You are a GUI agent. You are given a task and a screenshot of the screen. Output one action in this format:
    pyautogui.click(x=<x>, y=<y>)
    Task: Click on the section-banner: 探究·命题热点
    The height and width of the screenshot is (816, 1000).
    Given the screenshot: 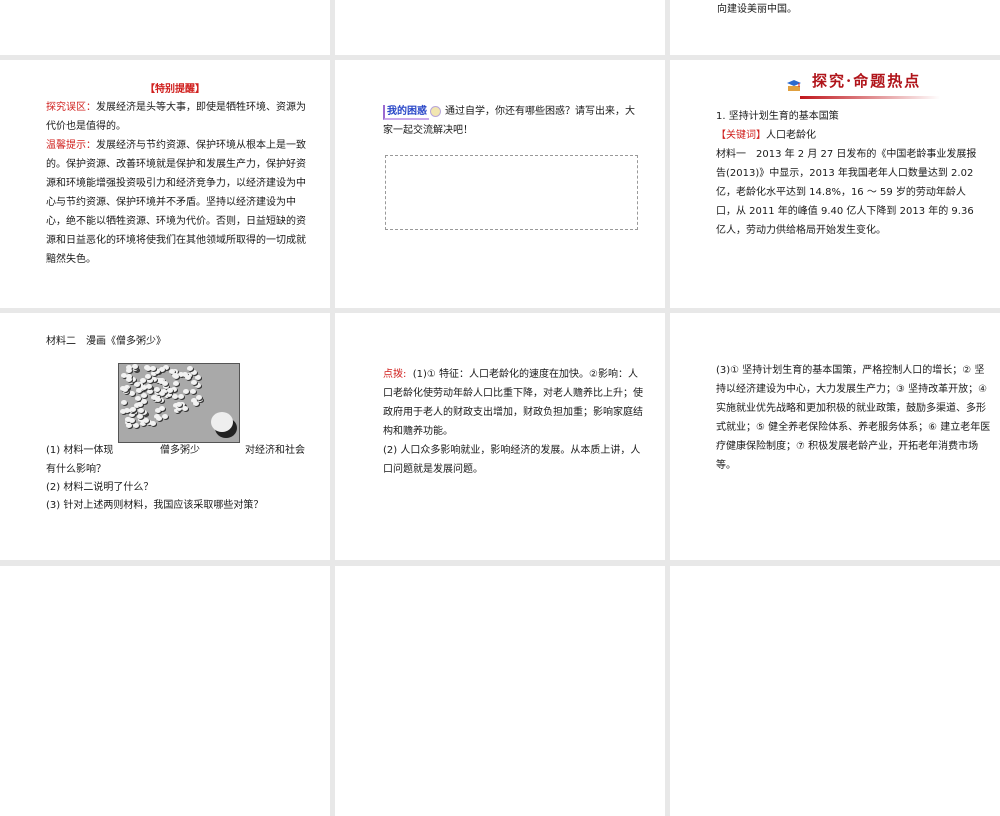 What is the action you would take?
    pyautogui.click(x=861, y=85)
    